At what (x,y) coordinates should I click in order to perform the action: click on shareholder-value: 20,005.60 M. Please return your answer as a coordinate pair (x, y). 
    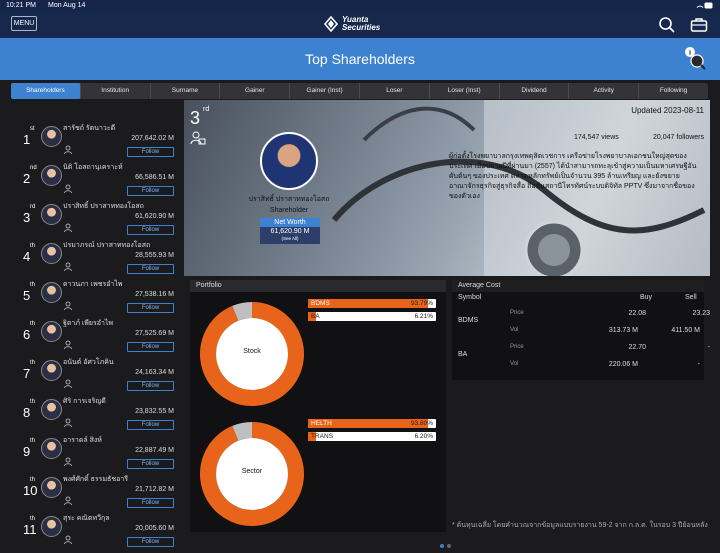
    Looking at the image, I should click on (154, 528).